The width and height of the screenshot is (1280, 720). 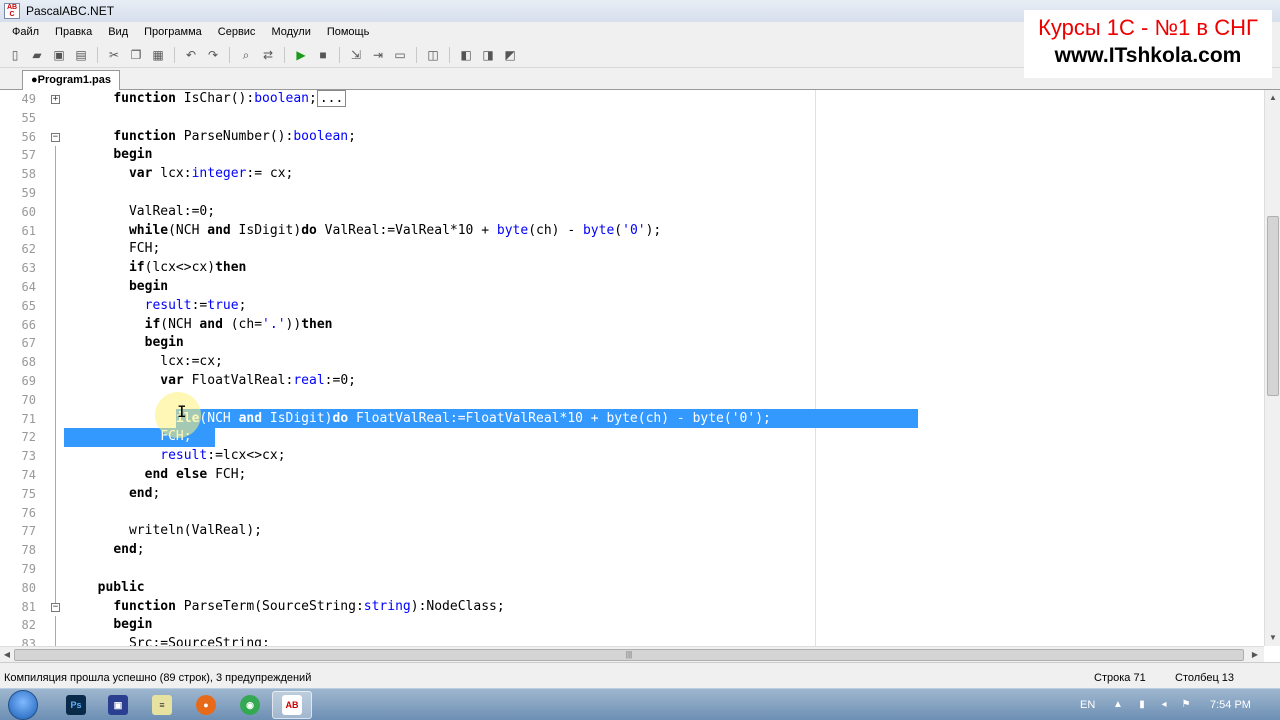 I want to click on window-tile-icon: ◨, so click(x=488, y=55).